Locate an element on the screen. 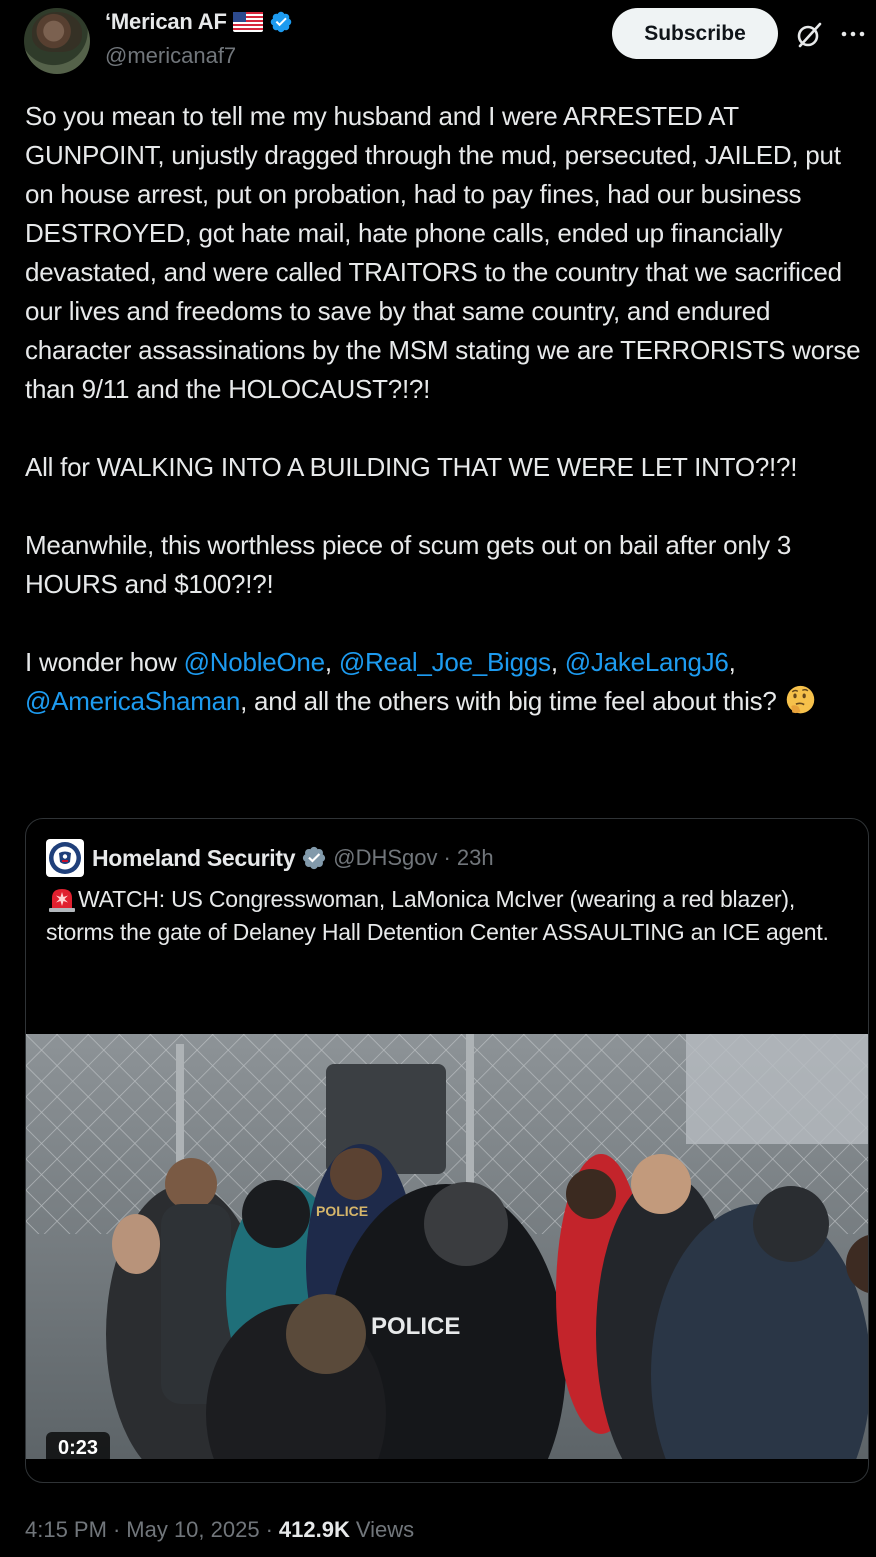 The image size is (876, 1557). author-display-name: ‘Merican AF is located at coordinates (166, 22).